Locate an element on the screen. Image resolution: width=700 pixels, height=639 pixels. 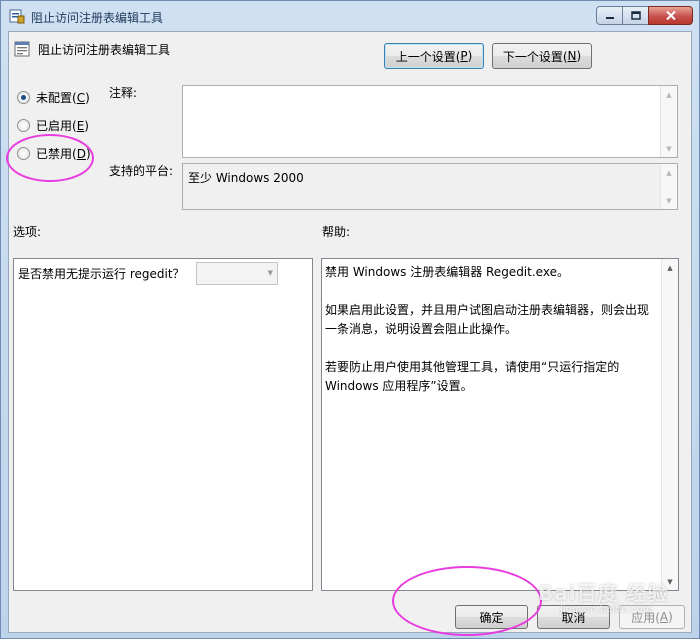
next-setting-label: 下一个设置( is located at coordinates (535, 56).